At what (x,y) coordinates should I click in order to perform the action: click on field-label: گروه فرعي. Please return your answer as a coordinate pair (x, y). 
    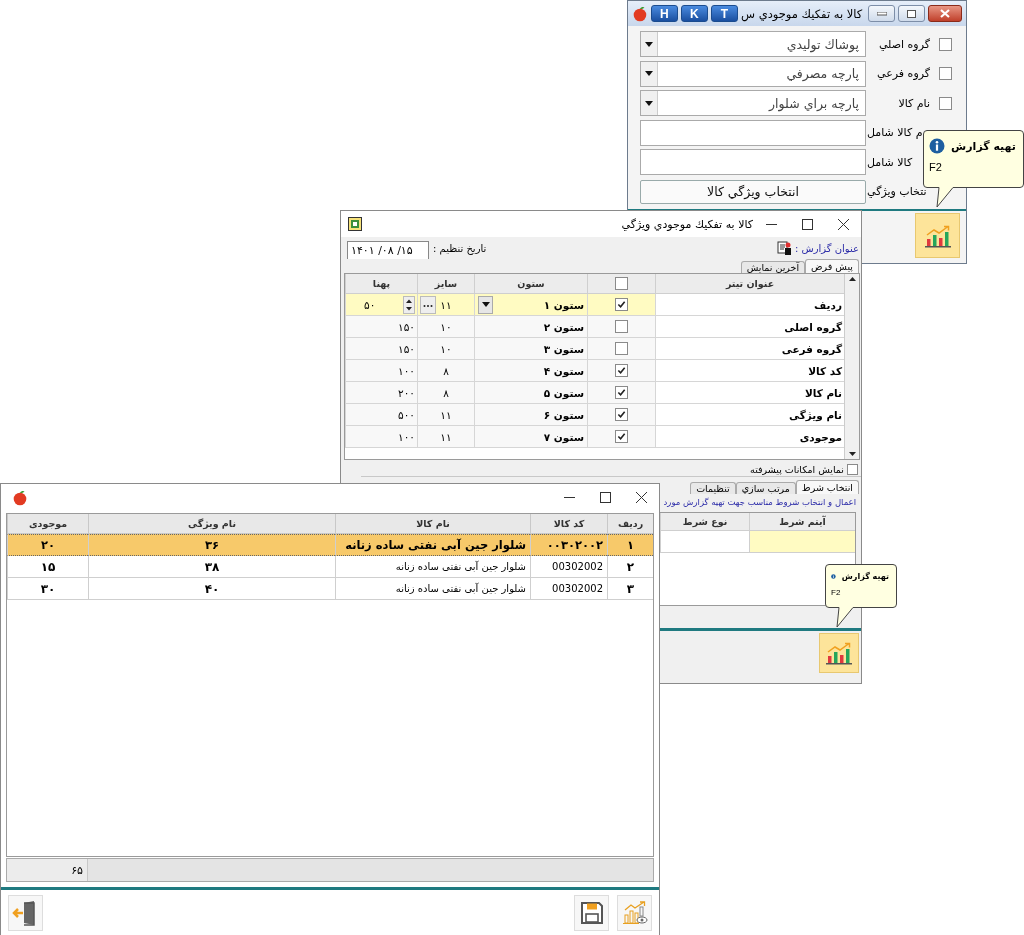
    Looking at the image, I should click on (903, 74).